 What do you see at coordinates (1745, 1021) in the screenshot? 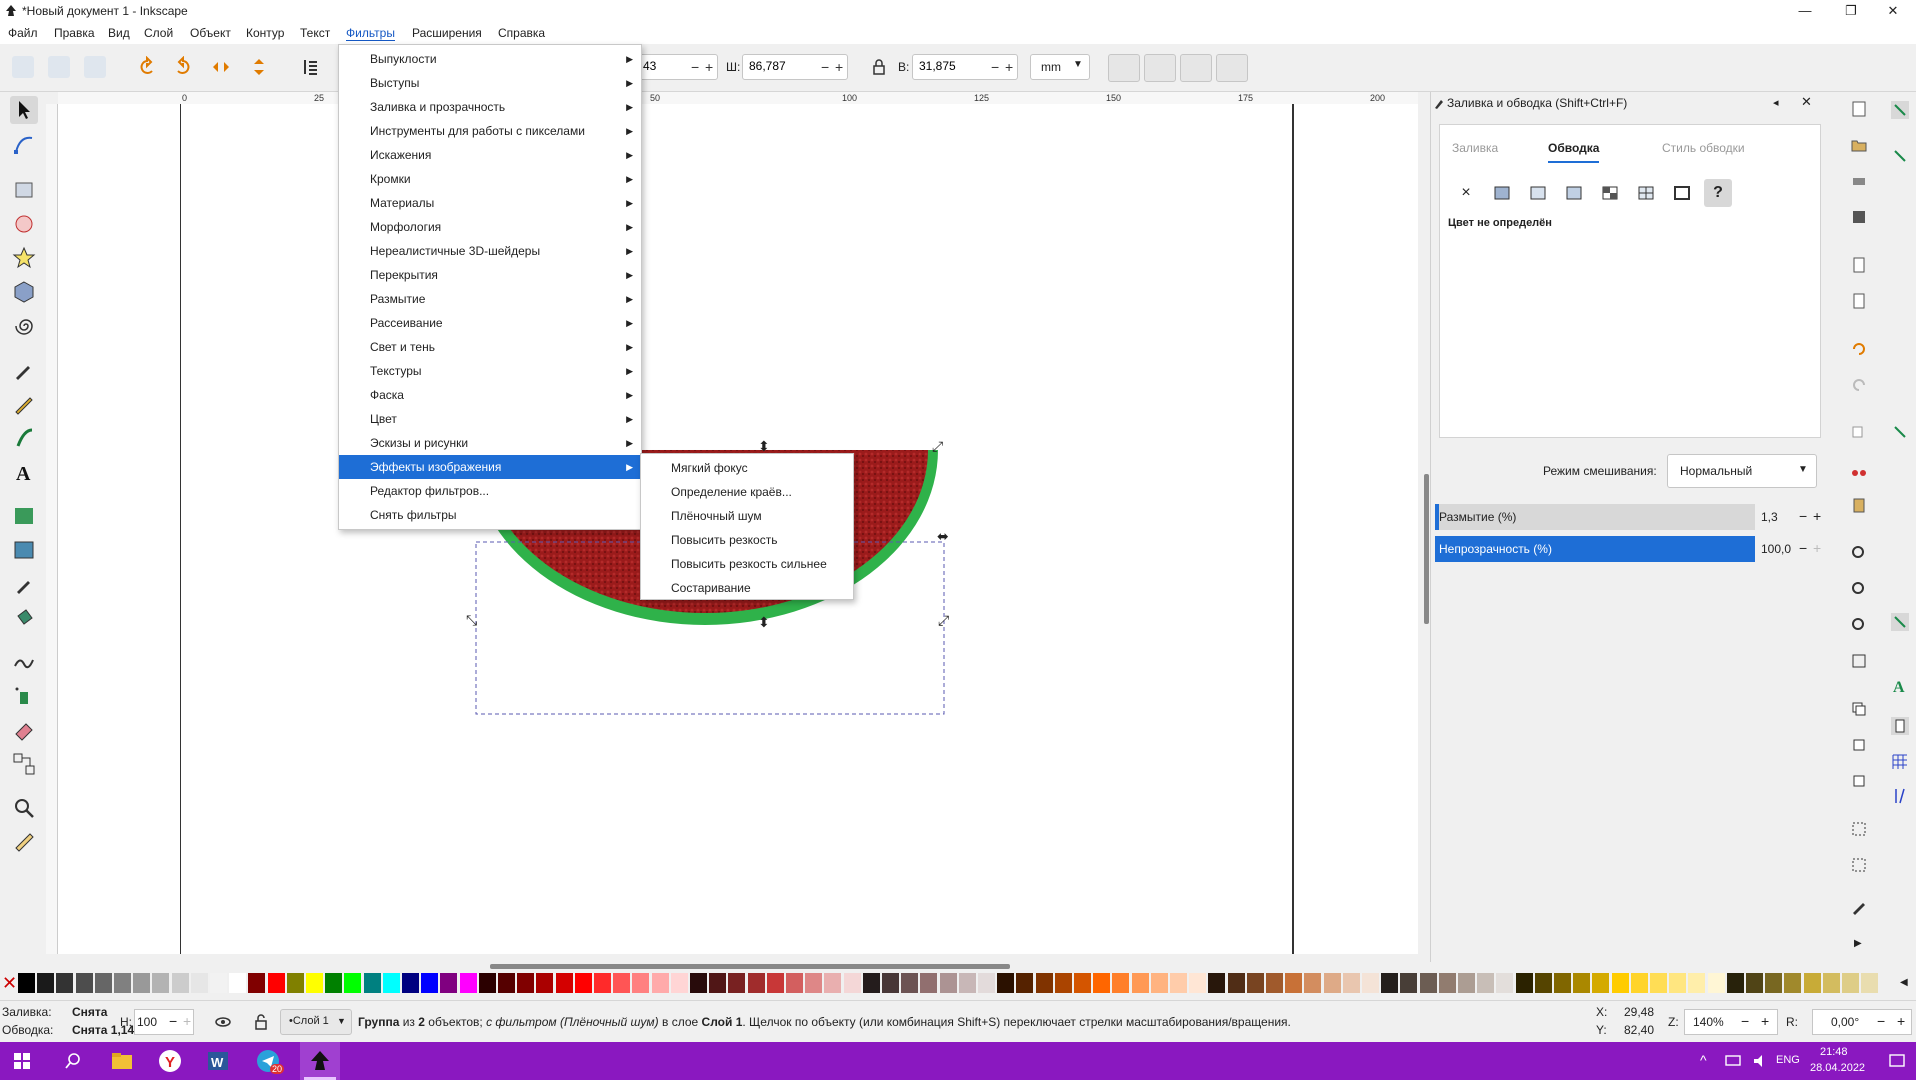
I see `zoom-decrement-icon: −` at bounding box center [1745, 1021].